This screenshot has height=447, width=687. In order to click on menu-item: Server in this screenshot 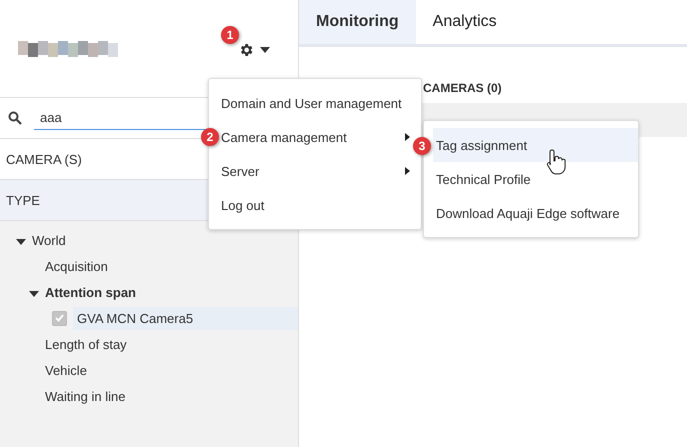, I will do `click(315, 171)`.